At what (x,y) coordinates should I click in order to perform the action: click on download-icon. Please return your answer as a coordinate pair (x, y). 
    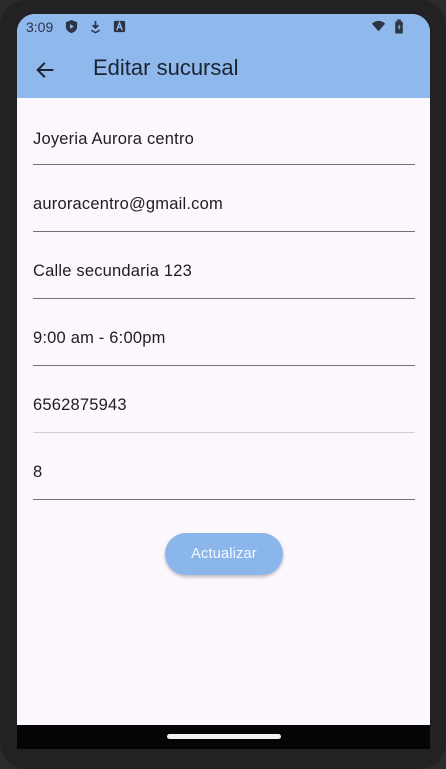
    Looking at the image, I should click on (95, 27).